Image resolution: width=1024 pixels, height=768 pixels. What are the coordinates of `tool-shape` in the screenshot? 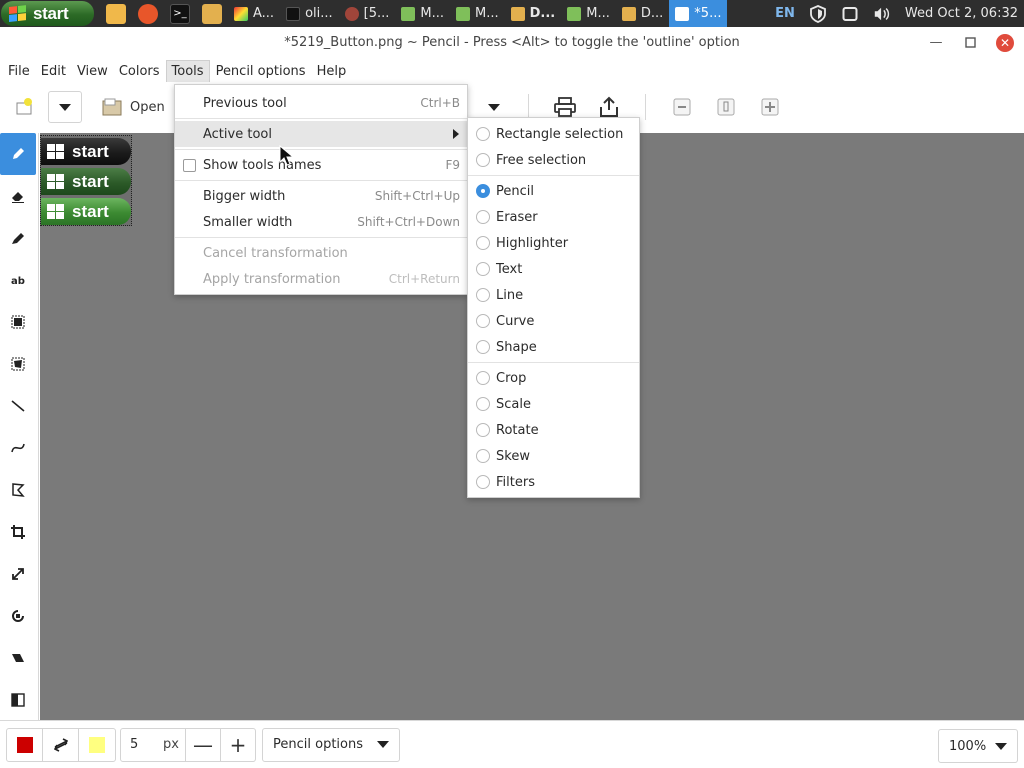 It's located at (18, 490).